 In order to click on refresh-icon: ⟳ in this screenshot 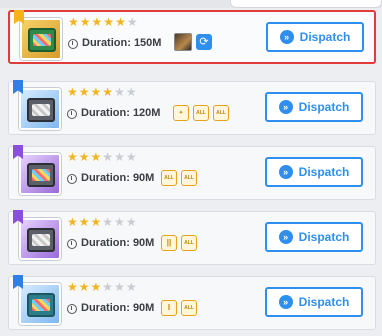, I will do `click(204, 42)`.